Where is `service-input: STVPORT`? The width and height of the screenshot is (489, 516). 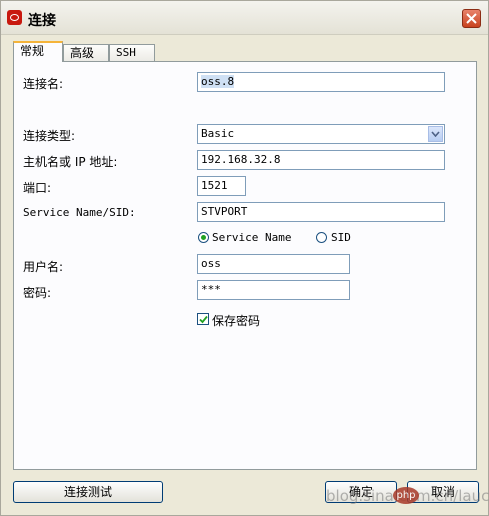
service-input: STVPORT is located at coordinates (321, 212).